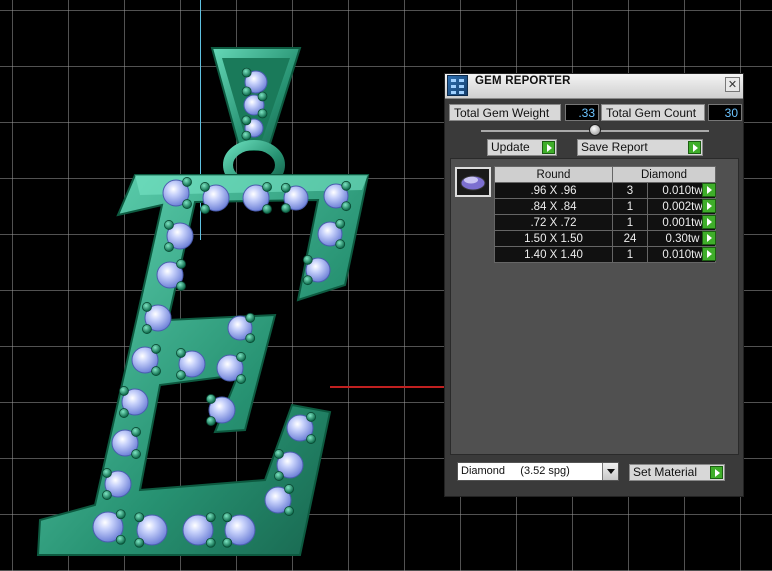 The width and height of the screenshot is (772, 571). Describe the element at coordinates (605, 174) in the screenshot. I see `table-header-row: Round Diamond` at that location.